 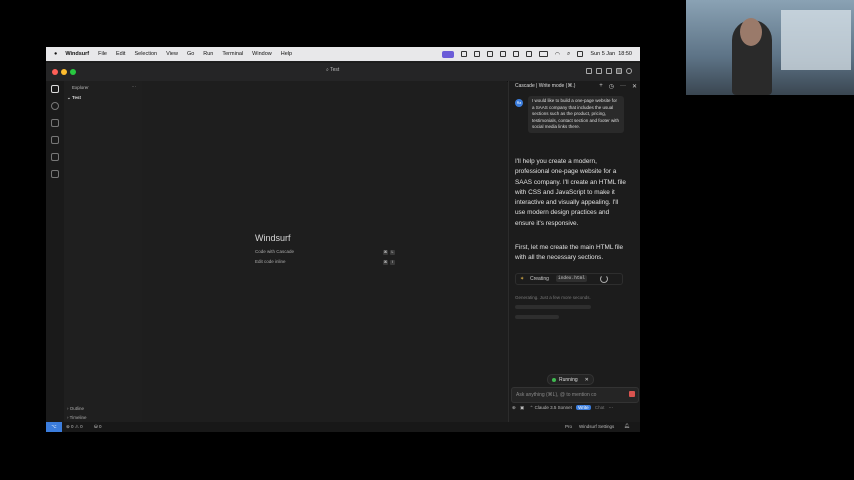 I want to click on menu-go: Go, so click(x=190, y=54).